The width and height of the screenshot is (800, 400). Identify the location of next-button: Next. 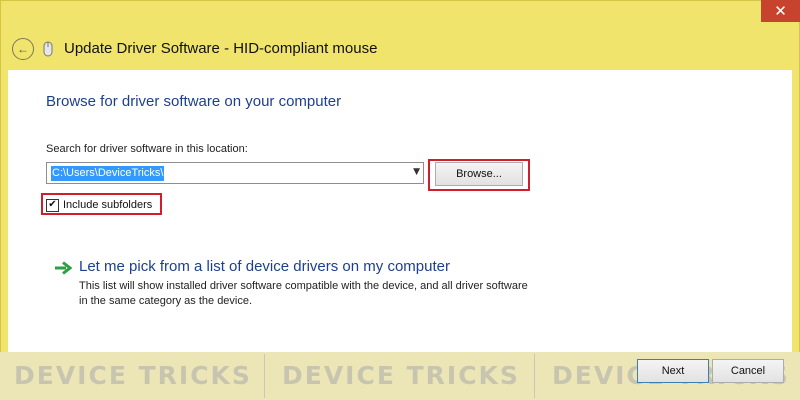
(673, 371).